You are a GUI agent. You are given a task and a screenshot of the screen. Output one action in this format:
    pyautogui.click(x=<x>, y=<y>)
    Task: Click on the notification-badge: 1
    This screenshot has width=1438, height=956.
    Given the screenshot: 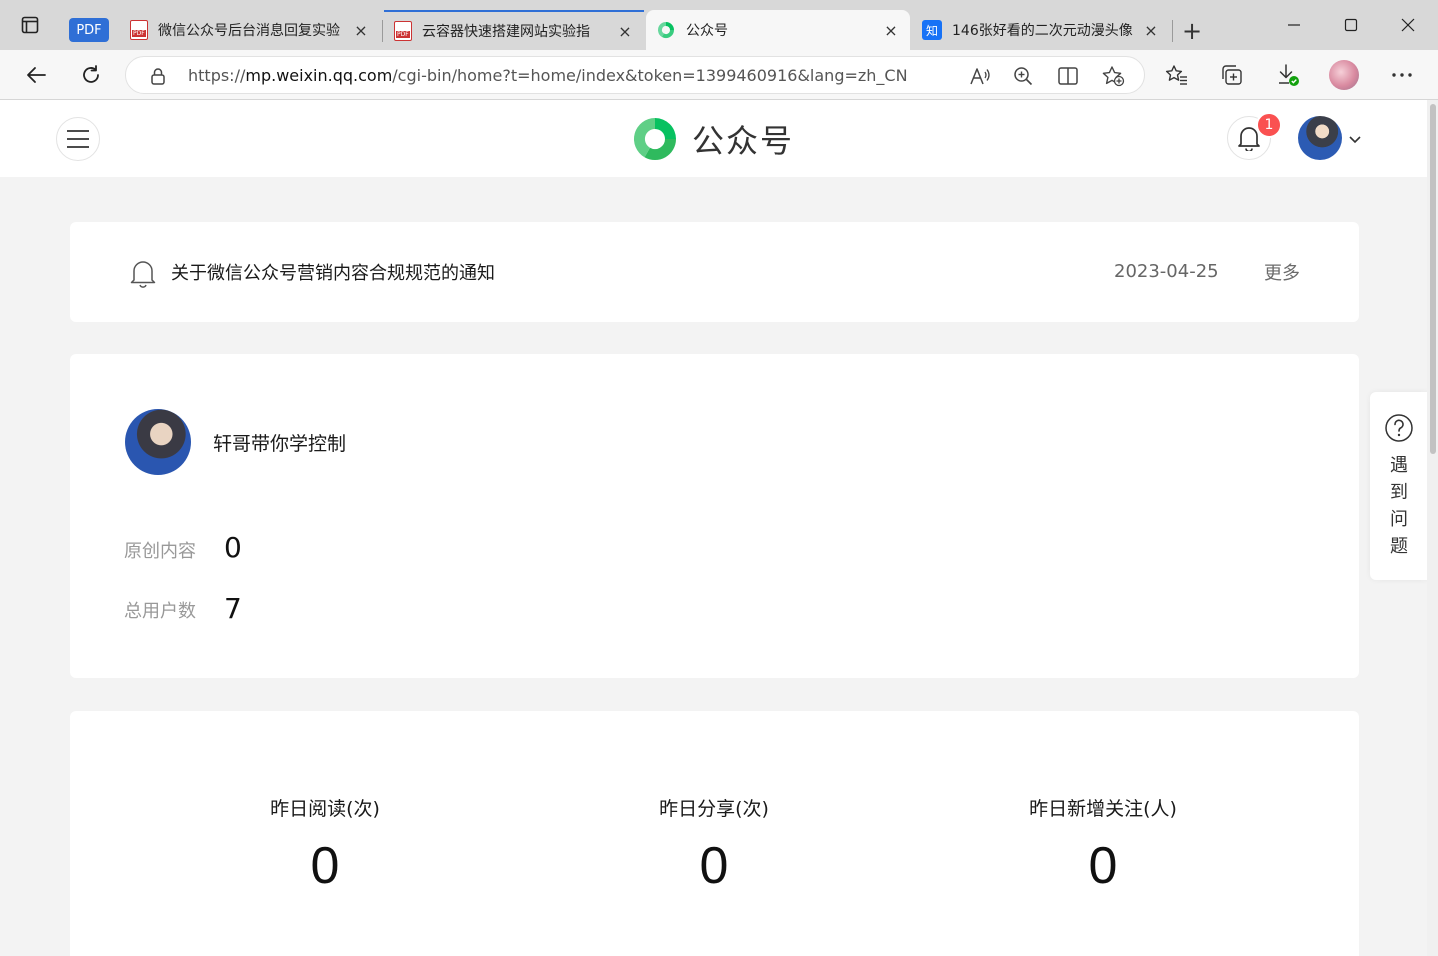 What is the action you would take?
    pyautogui.click(x=1269, y=125)
    